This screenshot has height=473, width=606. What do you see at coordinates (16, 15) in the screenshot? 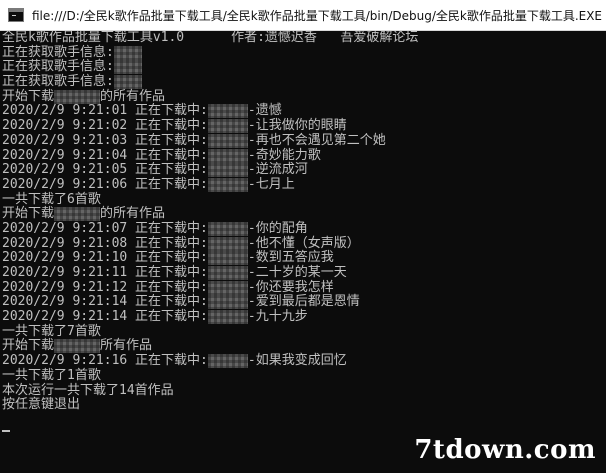
I see `console-window-icon` at bounding box center [16, 15].